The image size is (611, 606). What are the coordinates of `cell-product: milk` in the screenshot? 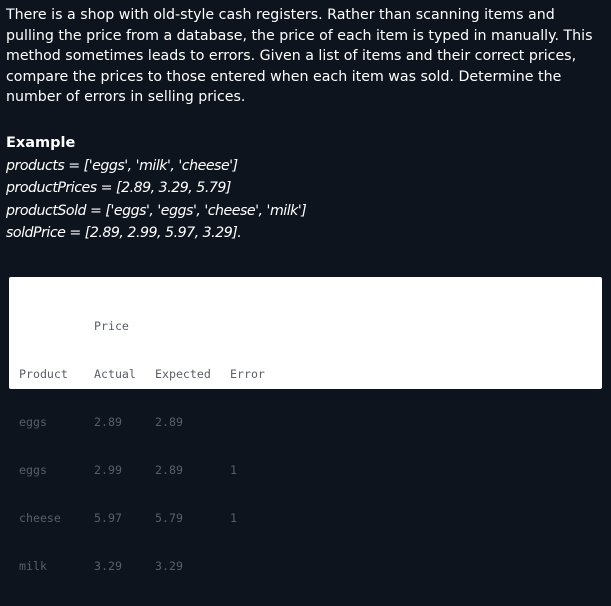 It's located at (33, 566).